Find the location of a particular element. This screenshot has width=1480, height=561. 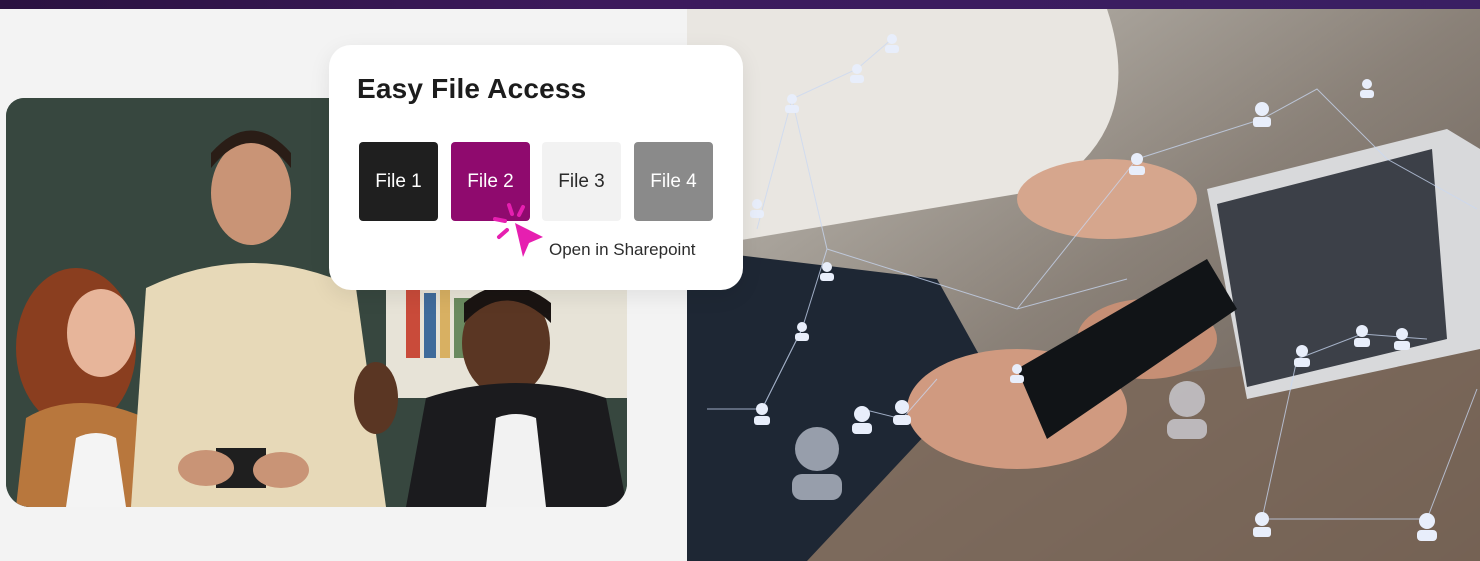

file-1-button: File 1 is located at coordinates (398, 181).